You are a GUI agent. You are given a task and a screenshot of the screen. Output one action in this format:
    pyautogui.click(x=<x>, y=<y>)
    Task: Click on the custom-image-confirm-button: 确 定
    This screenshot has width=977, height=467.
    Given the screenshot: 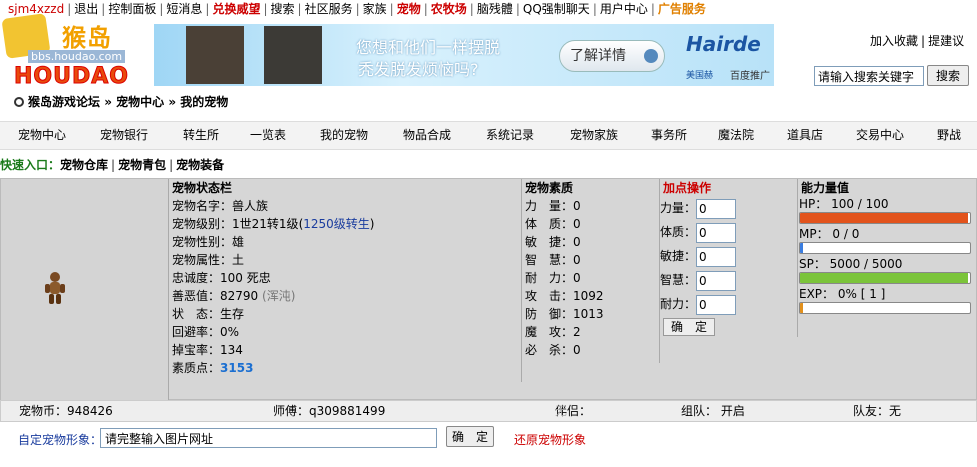 What is the action you would take?
    pyautogui.click(x=470, y=436)
    